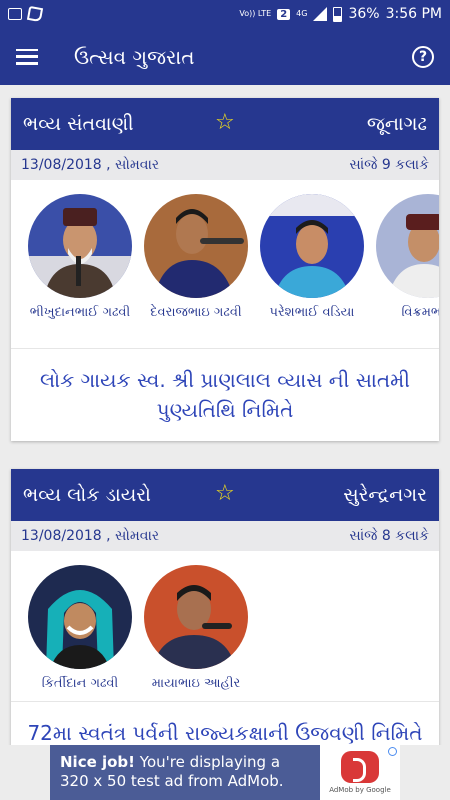  I want to click on event-title: ભવ્ય સંતવાણી, so click(78, 124).